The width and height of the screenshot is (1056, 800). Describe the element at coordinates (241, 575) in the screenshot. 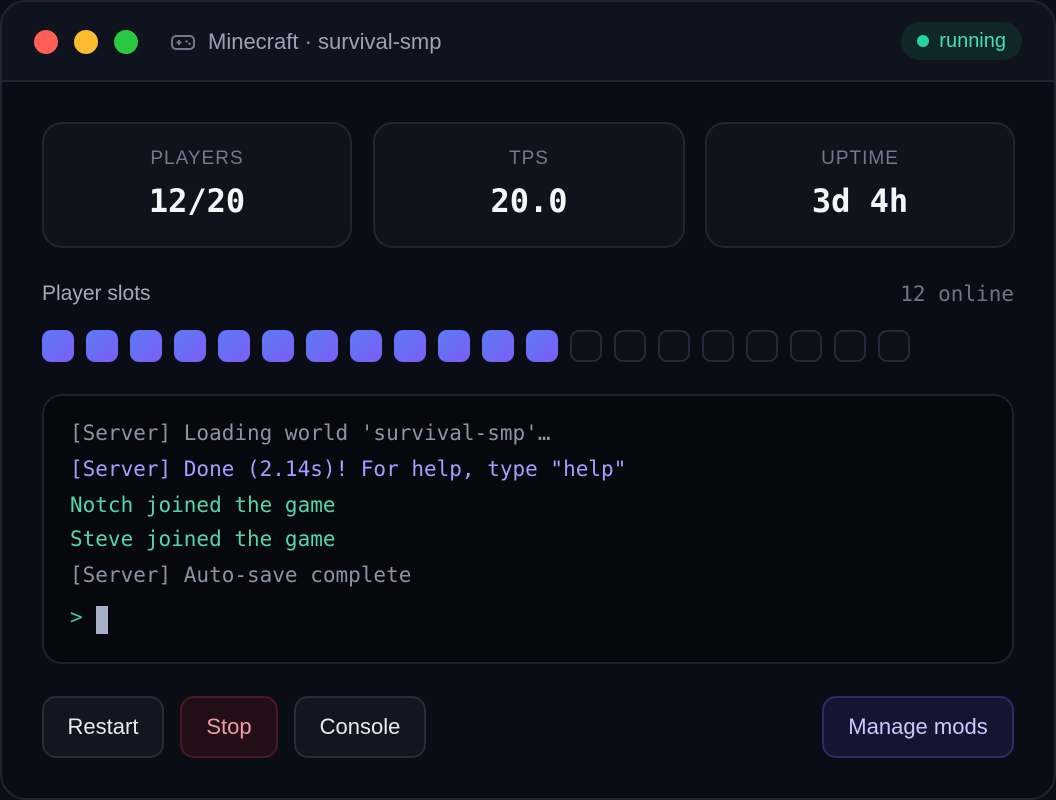

I see `console-line: [Server] Auto-save complete` at that location.